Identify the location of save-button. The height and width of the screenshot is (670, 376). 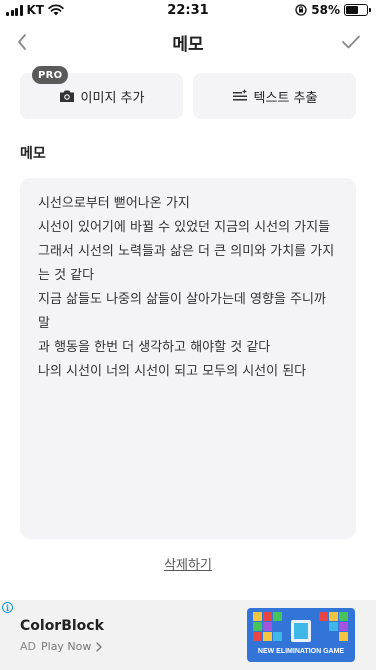
(351, 42).